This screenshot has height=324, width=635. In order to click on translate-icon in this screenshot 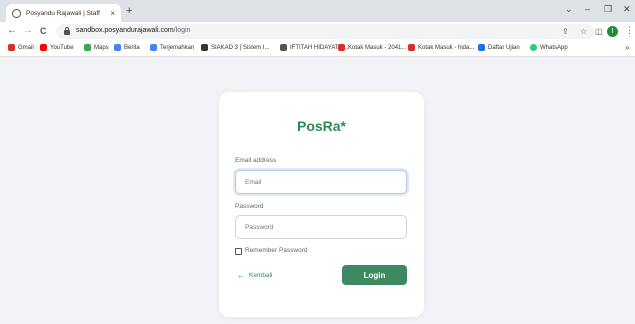, I will do `click(153, 47)`.